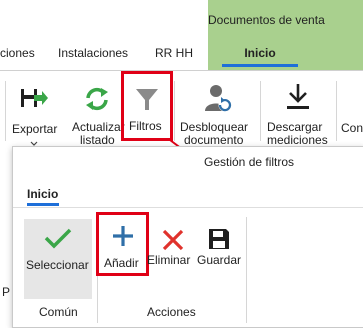 The image size is (363, 328). Describe the element at coordinates (352, 128) in the screenshot. I see `cut-off-ribbon-label: Con` at that location.